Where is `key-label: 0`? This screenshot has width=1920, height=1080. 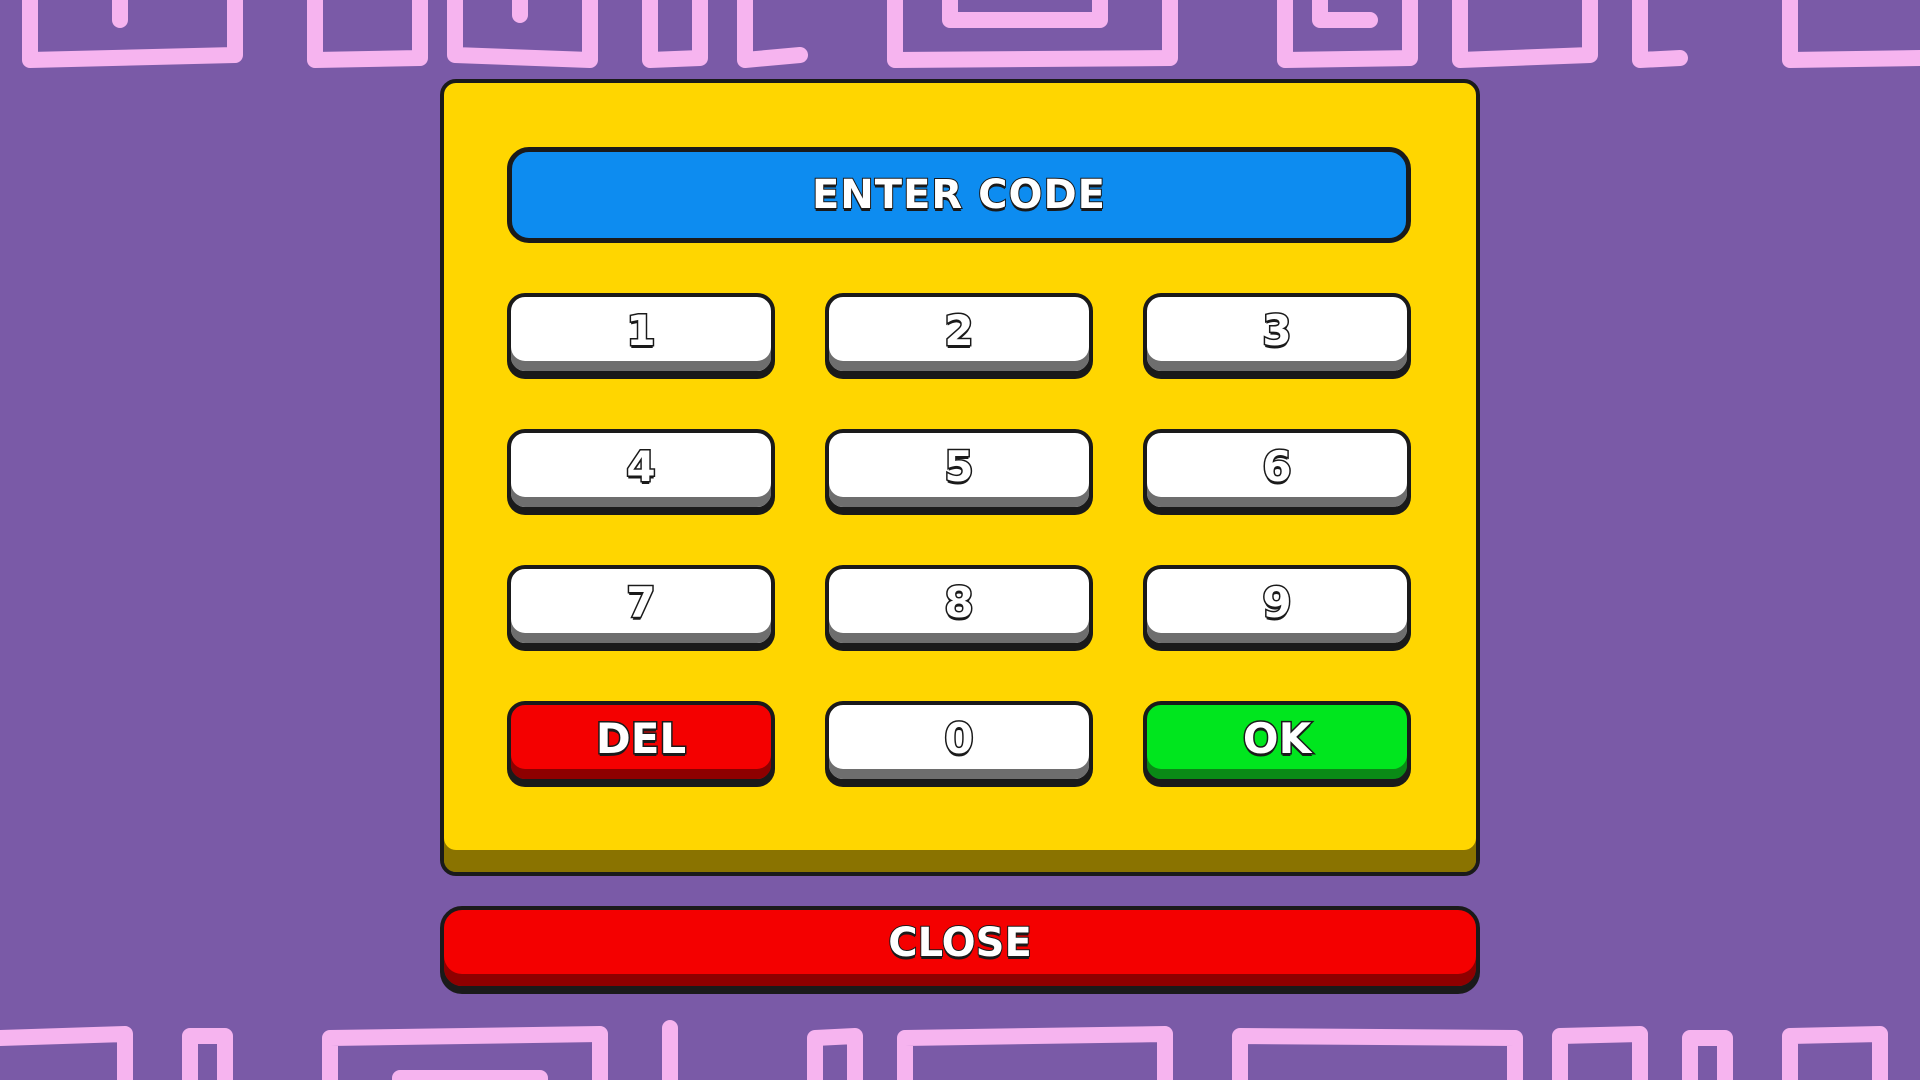
key-label: 0 is located at coordinates (959, 738).